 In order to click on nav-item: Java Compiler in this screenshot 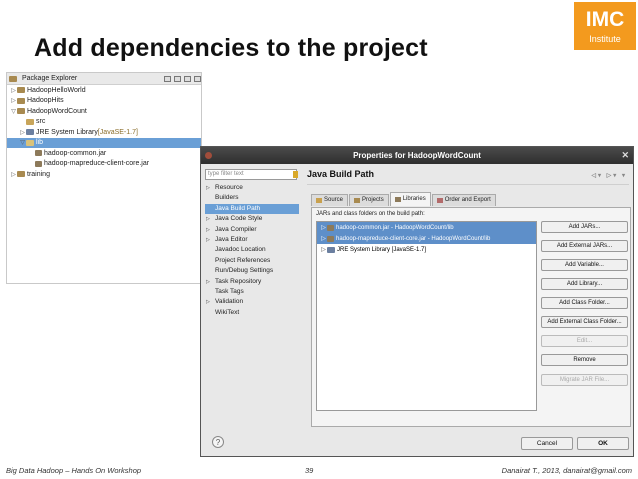, I will do `click(252, 230)`.